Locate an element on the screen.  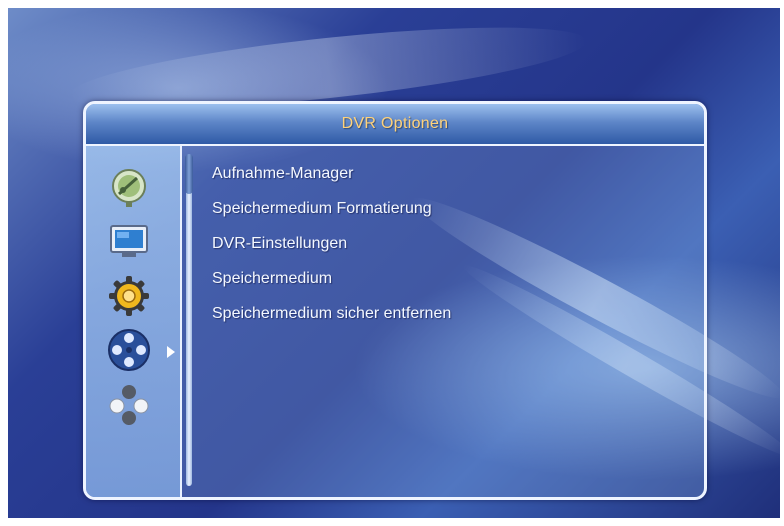
category-sidebar is located at coordinates (134, 321).